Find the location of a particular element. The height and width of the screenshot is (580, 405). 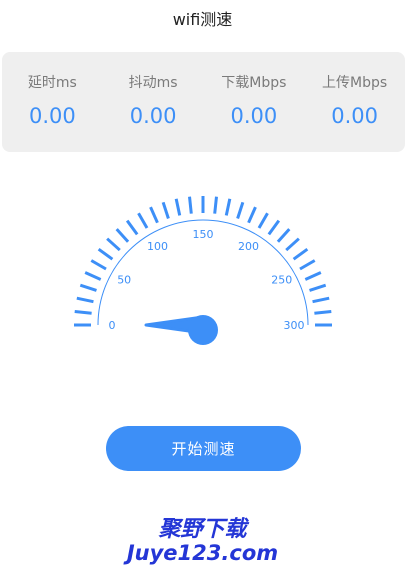

watermark-line1: 聚野下载 is located at coordinates (202, 529).